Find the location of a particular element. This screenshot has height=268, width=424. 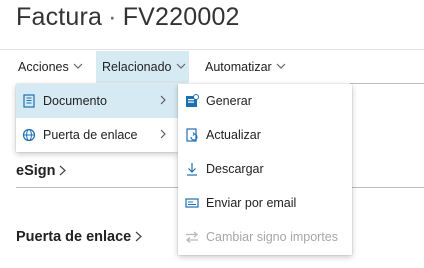

divider is located at coordinates (387, 83).